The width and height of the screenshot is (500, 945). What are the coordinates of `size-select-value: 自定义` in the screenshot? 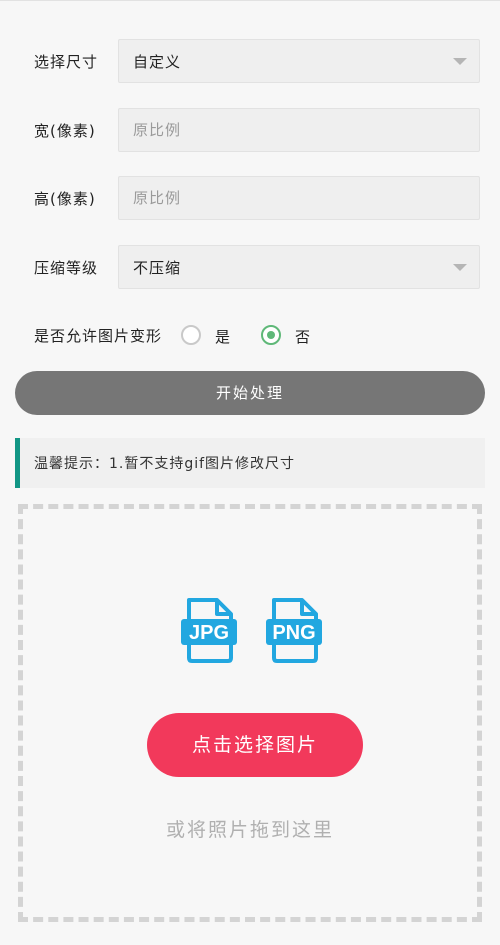 It's located at (157, 62).